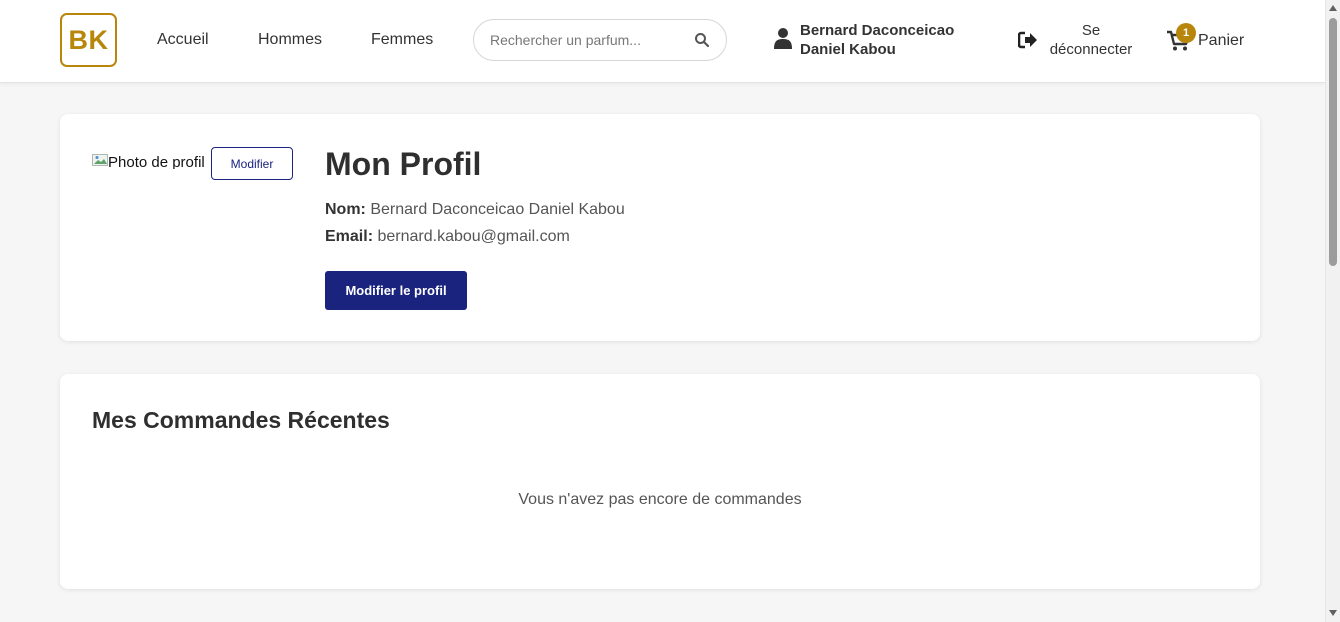 This screenshot has width=1340, height=622. What do you see at coordinates (349, 236) in the screenshot?
I see `profile-email-label: Email:` at bounding box center [349, 236].